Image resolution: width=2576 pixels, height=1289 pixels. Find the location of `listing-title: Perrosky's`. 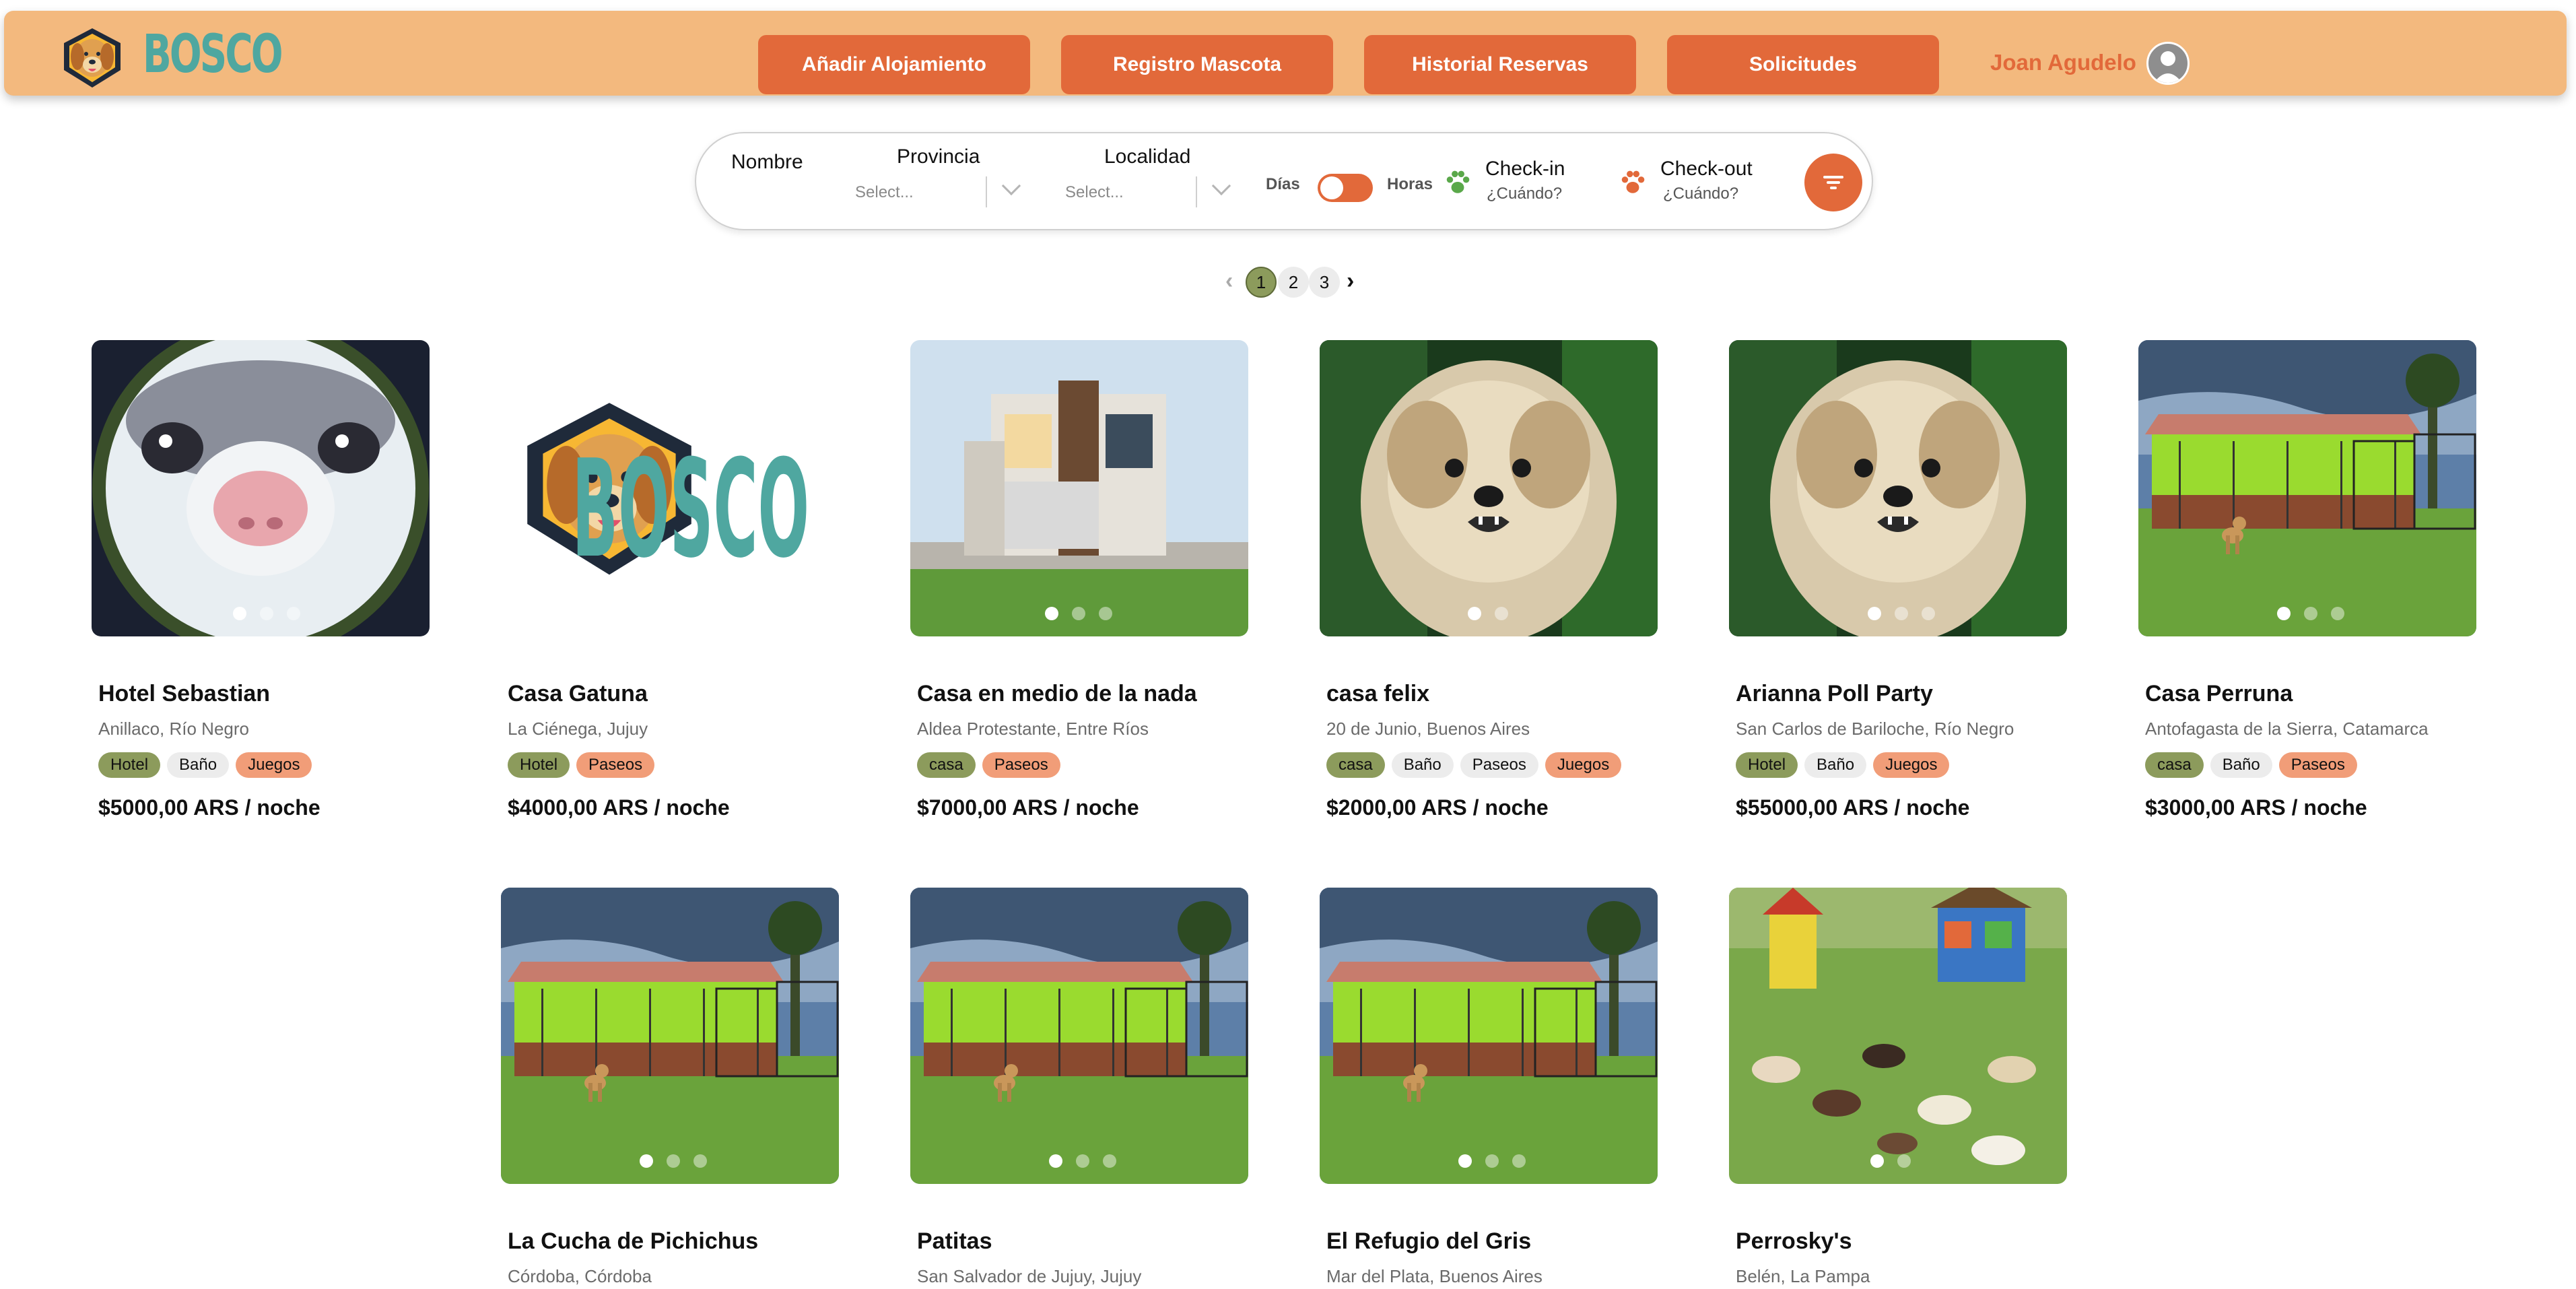

listing-title: Perrosky's is located at coordinates (1794, 1241).